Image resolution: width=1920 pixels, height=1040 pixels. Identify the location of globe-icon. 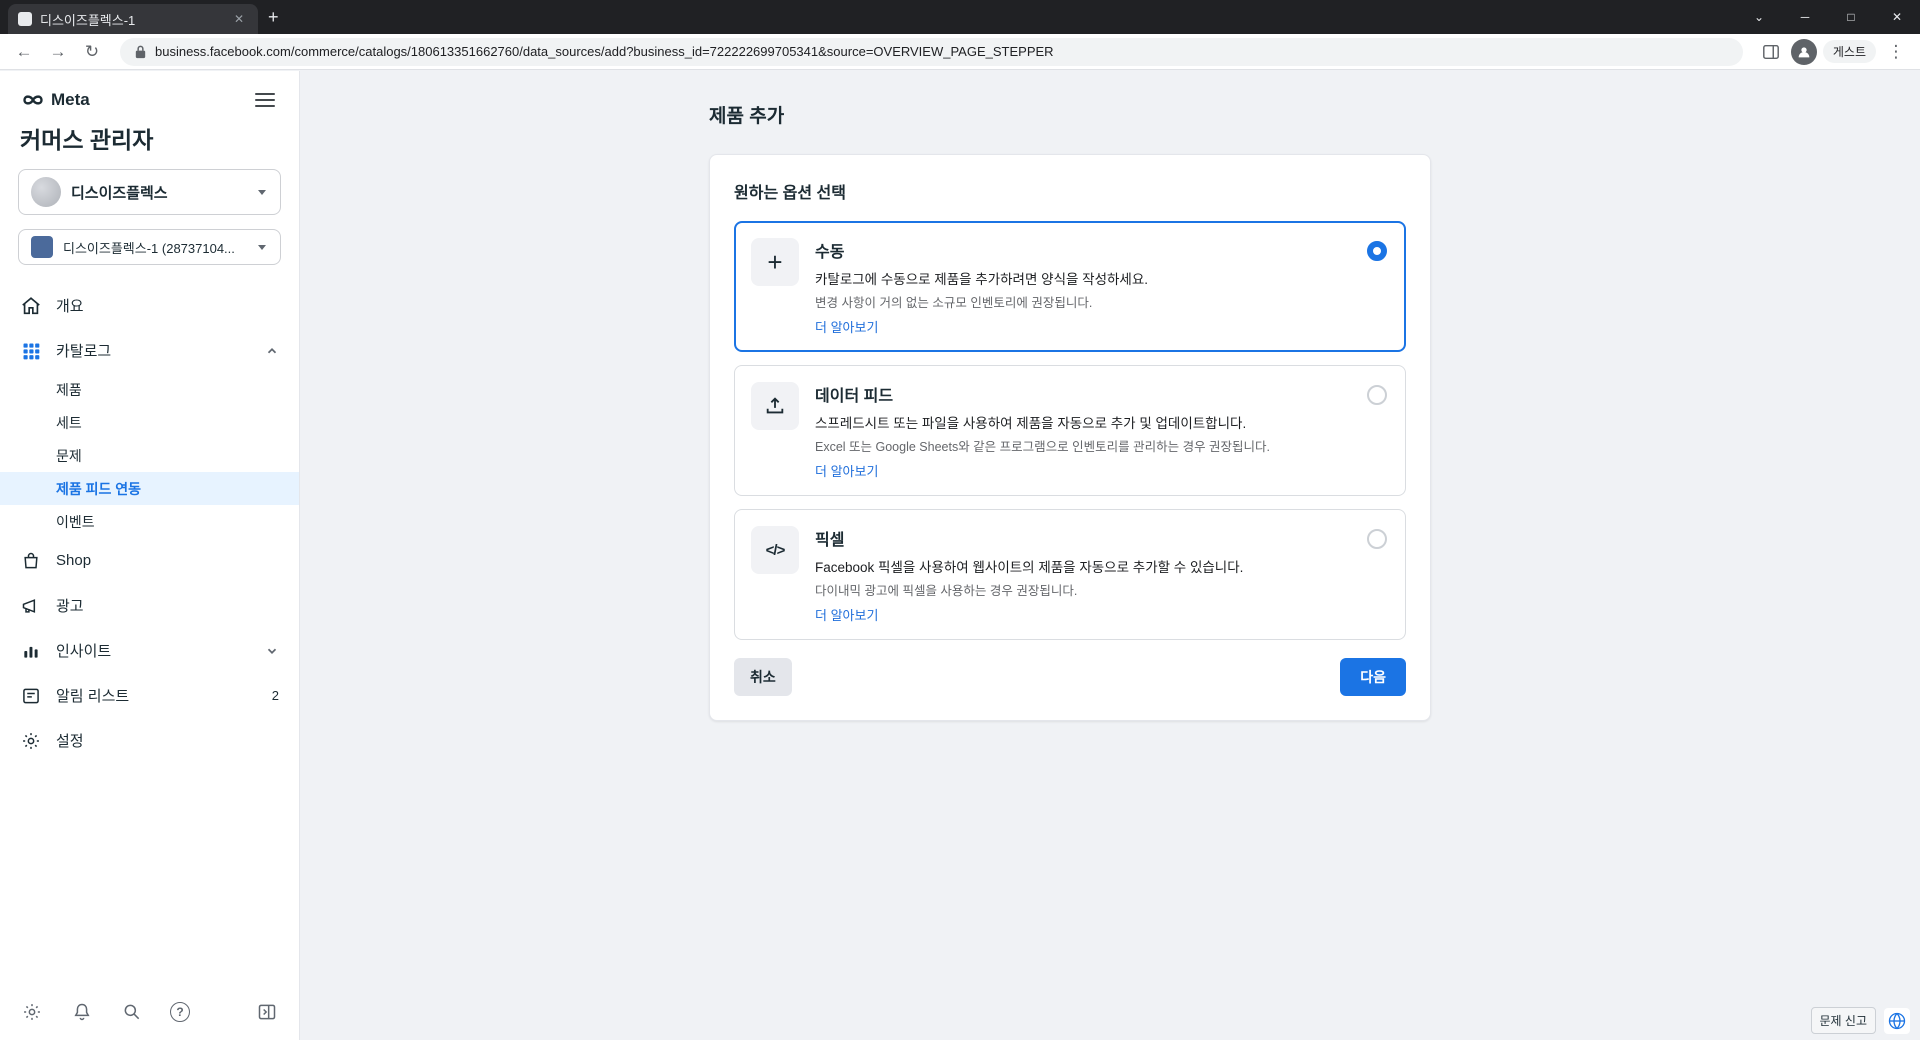
(1897, 1020).